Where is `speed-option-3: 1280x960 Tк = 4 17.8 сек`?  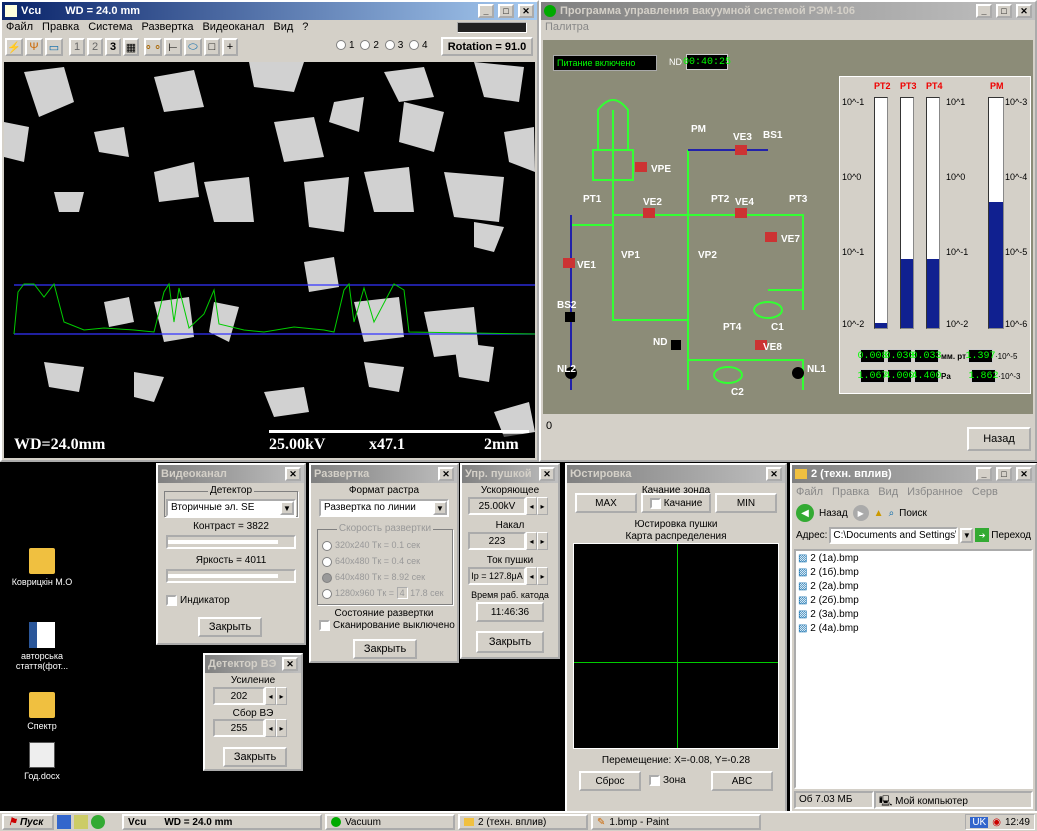
speed-option-3: 1280x960 Tк = 4 17.8 сек is located at coordinates (383, 593).